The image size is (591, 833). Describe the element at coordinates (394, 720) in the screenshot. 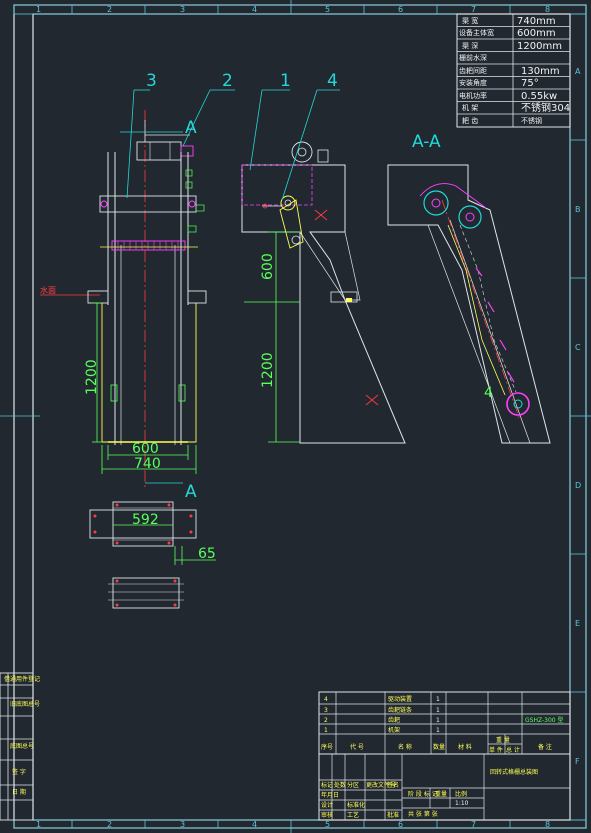

I see `parts-name-3: 齿耙` at that location.